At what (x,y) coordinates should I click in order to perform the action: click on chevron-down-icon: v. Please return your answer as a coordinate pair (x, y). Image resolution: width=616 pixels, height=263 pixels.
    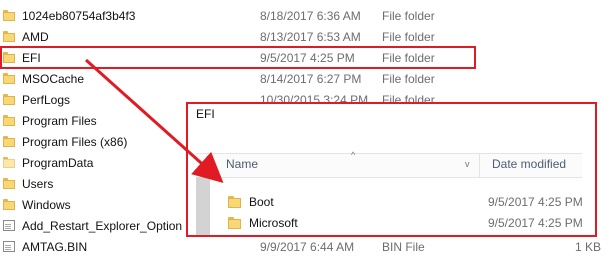
    Looking at the image, I should click on (467, 164).